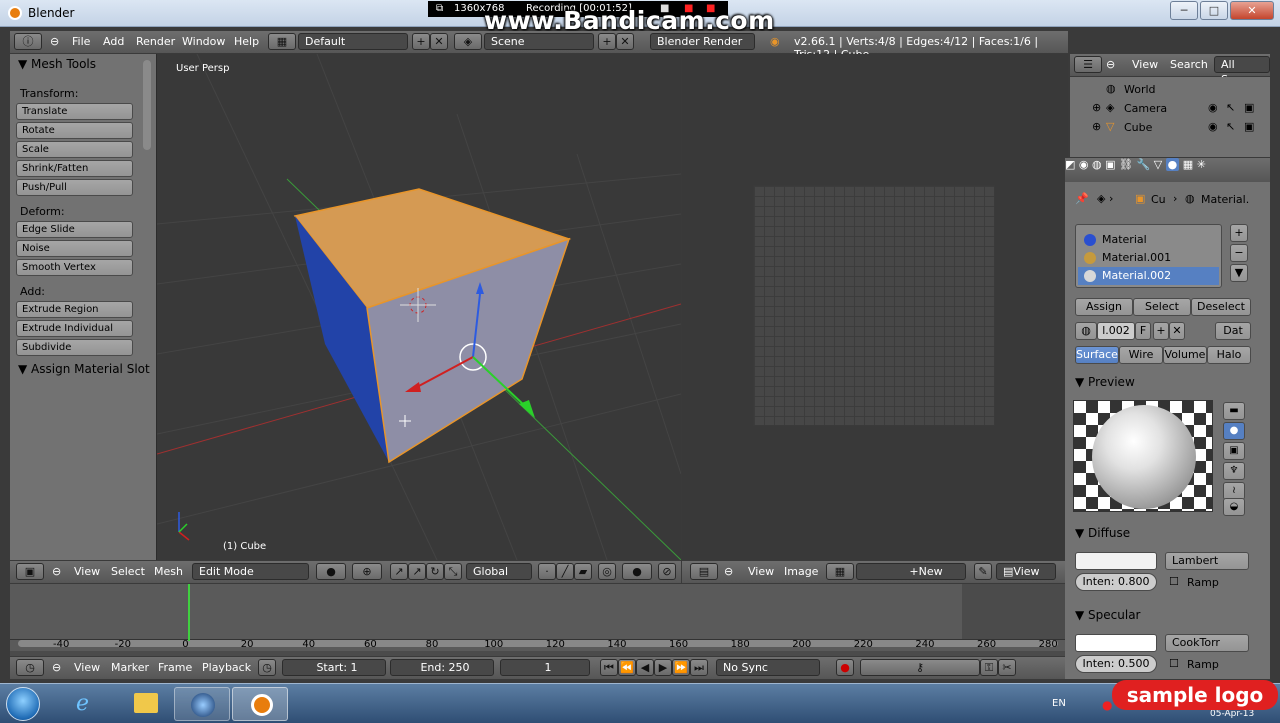 This screenshot has width=1280, height=723. I want to click on close-button: ✕, so click(1252, 10).